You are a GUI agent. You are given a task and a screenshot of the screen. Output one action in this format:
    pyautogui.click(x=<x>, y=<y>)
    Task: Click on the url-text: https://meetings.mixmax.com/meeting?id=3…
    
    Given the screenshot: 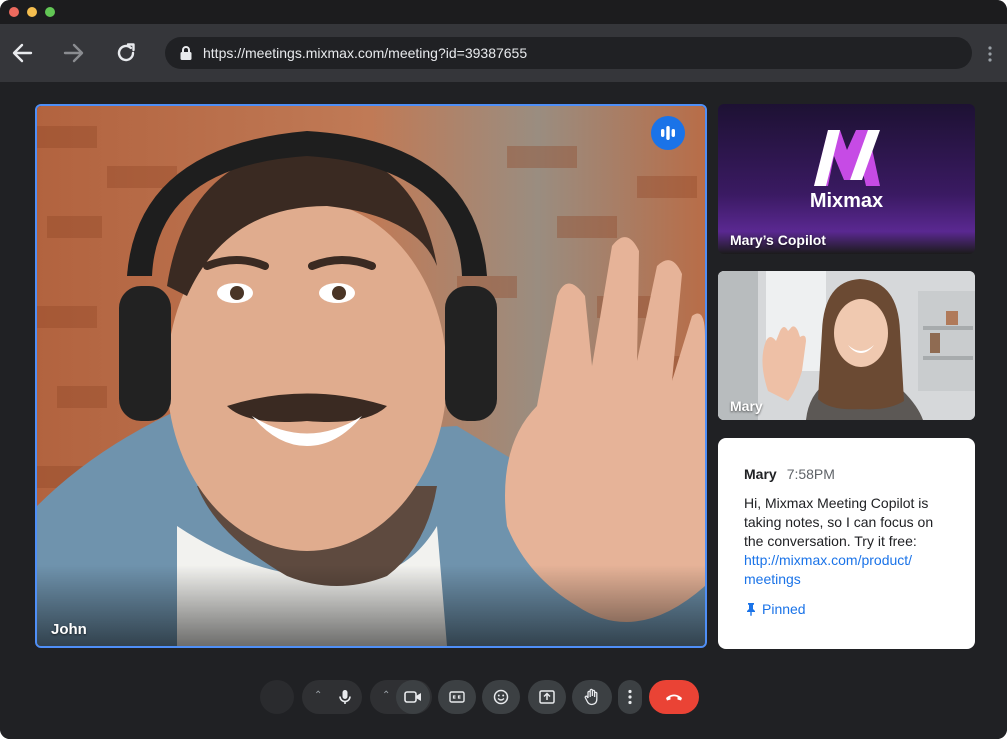 What is the action you would take?
    pyautogui.click(x=365, y=53)
    